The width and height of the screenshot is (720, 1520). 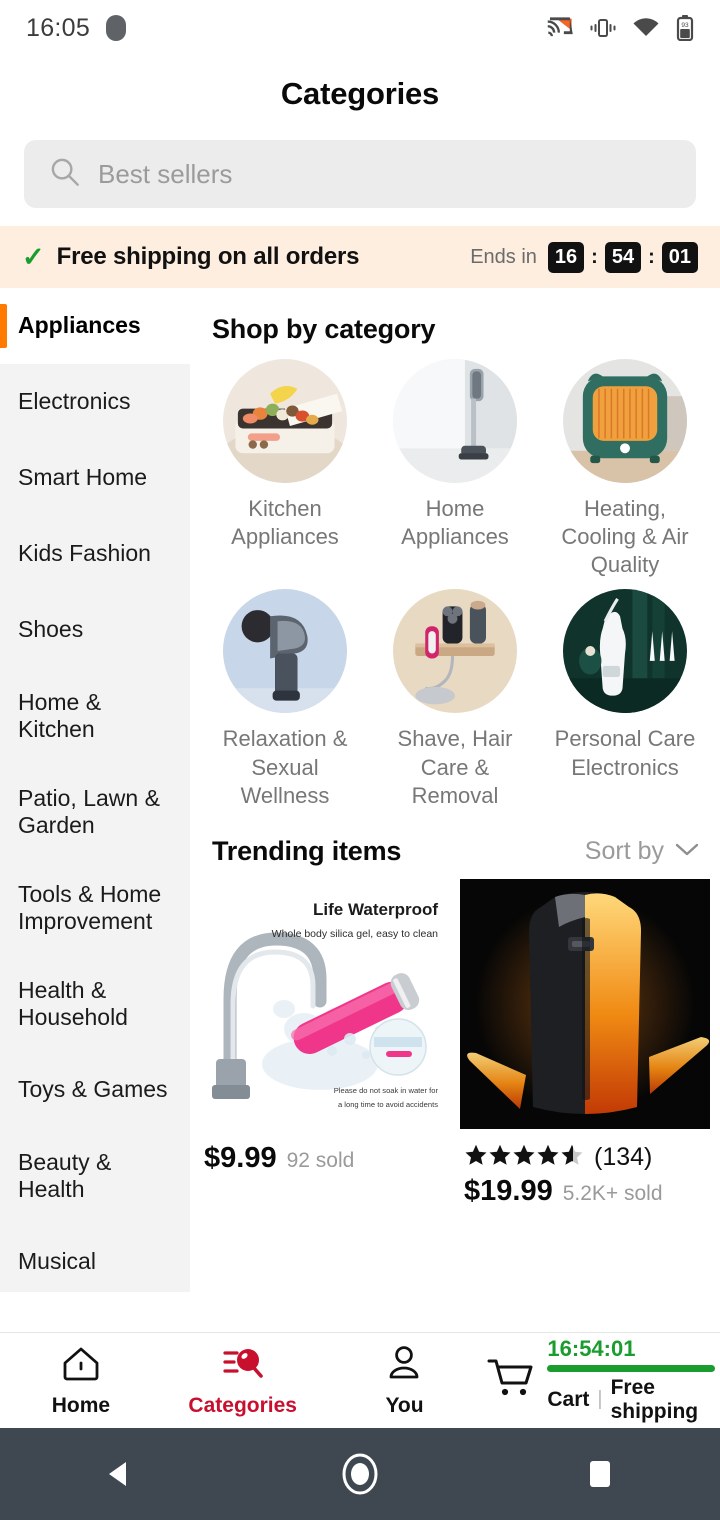 What do you see at coordinates (58, 27) in the screenshot?
I see `status-bar-time: 16:05` at bounding box center [58, 27].